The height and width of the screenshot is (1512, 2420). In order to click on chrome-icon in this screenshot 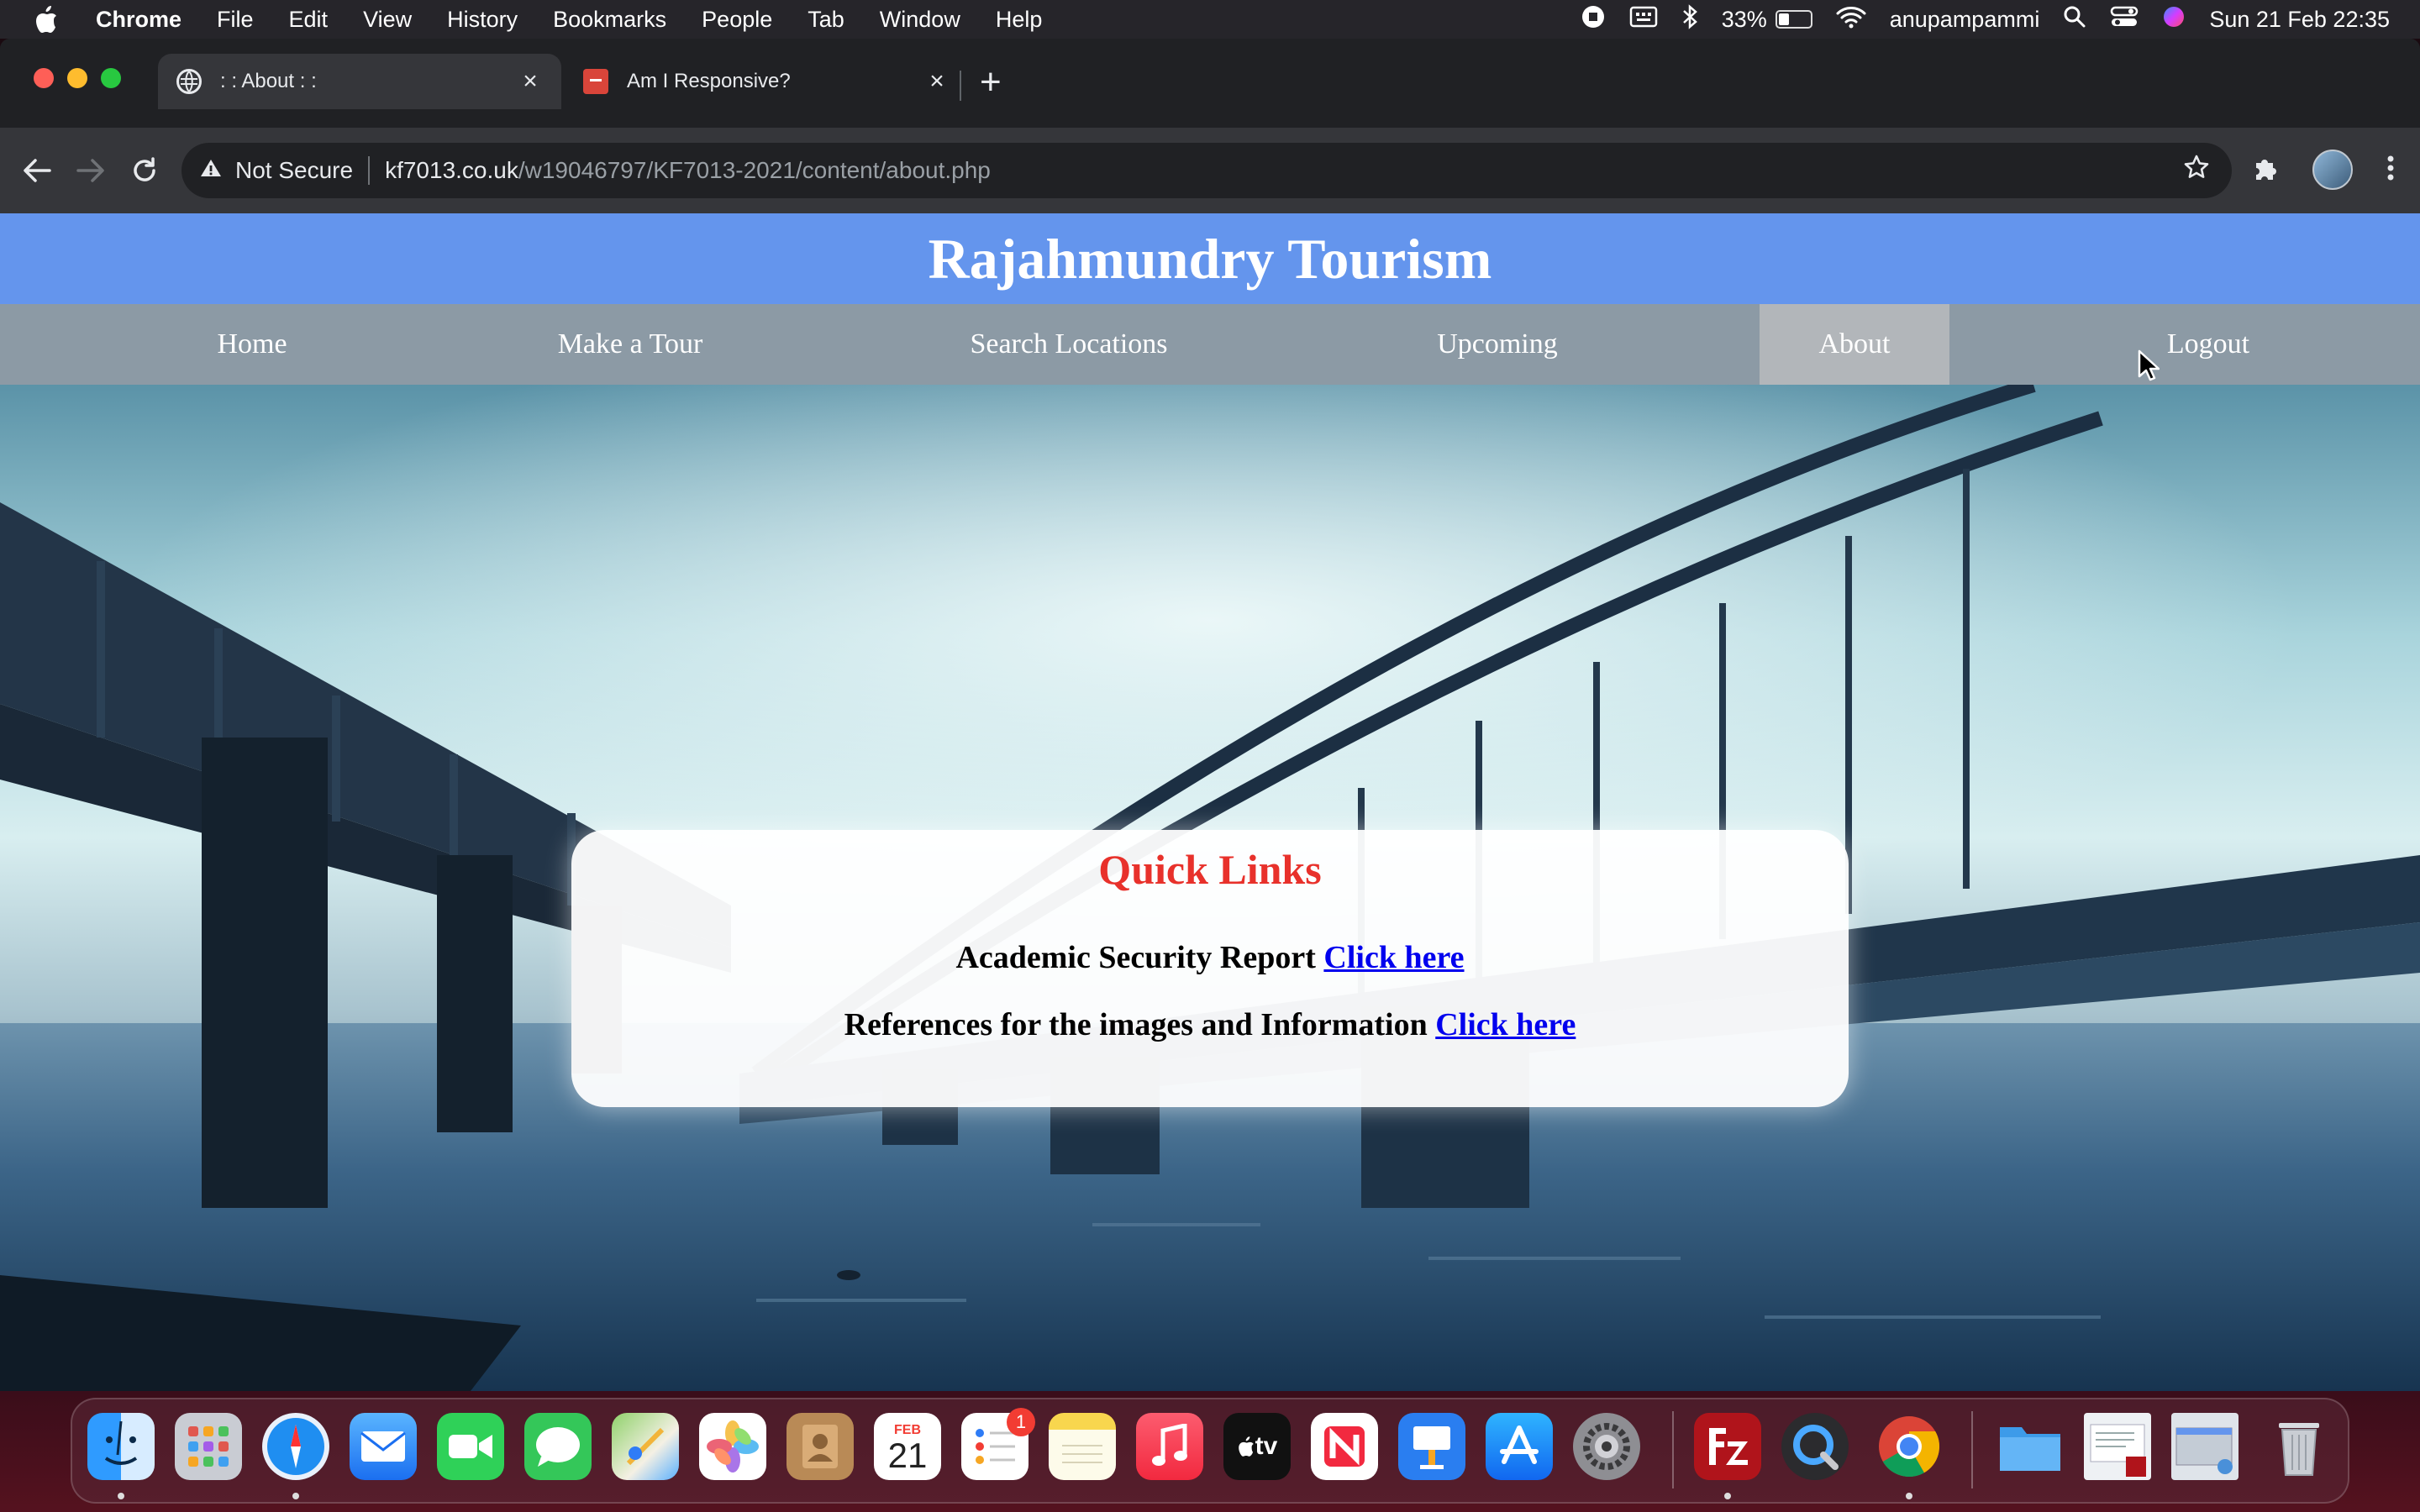, I will do `click(1910, 1446)`.